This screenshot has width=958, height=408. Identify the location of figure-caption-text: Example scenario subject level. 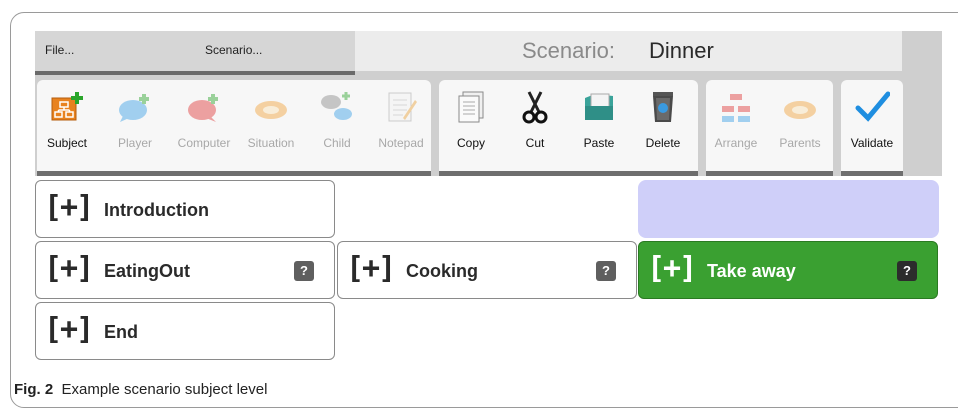
(164, 389).